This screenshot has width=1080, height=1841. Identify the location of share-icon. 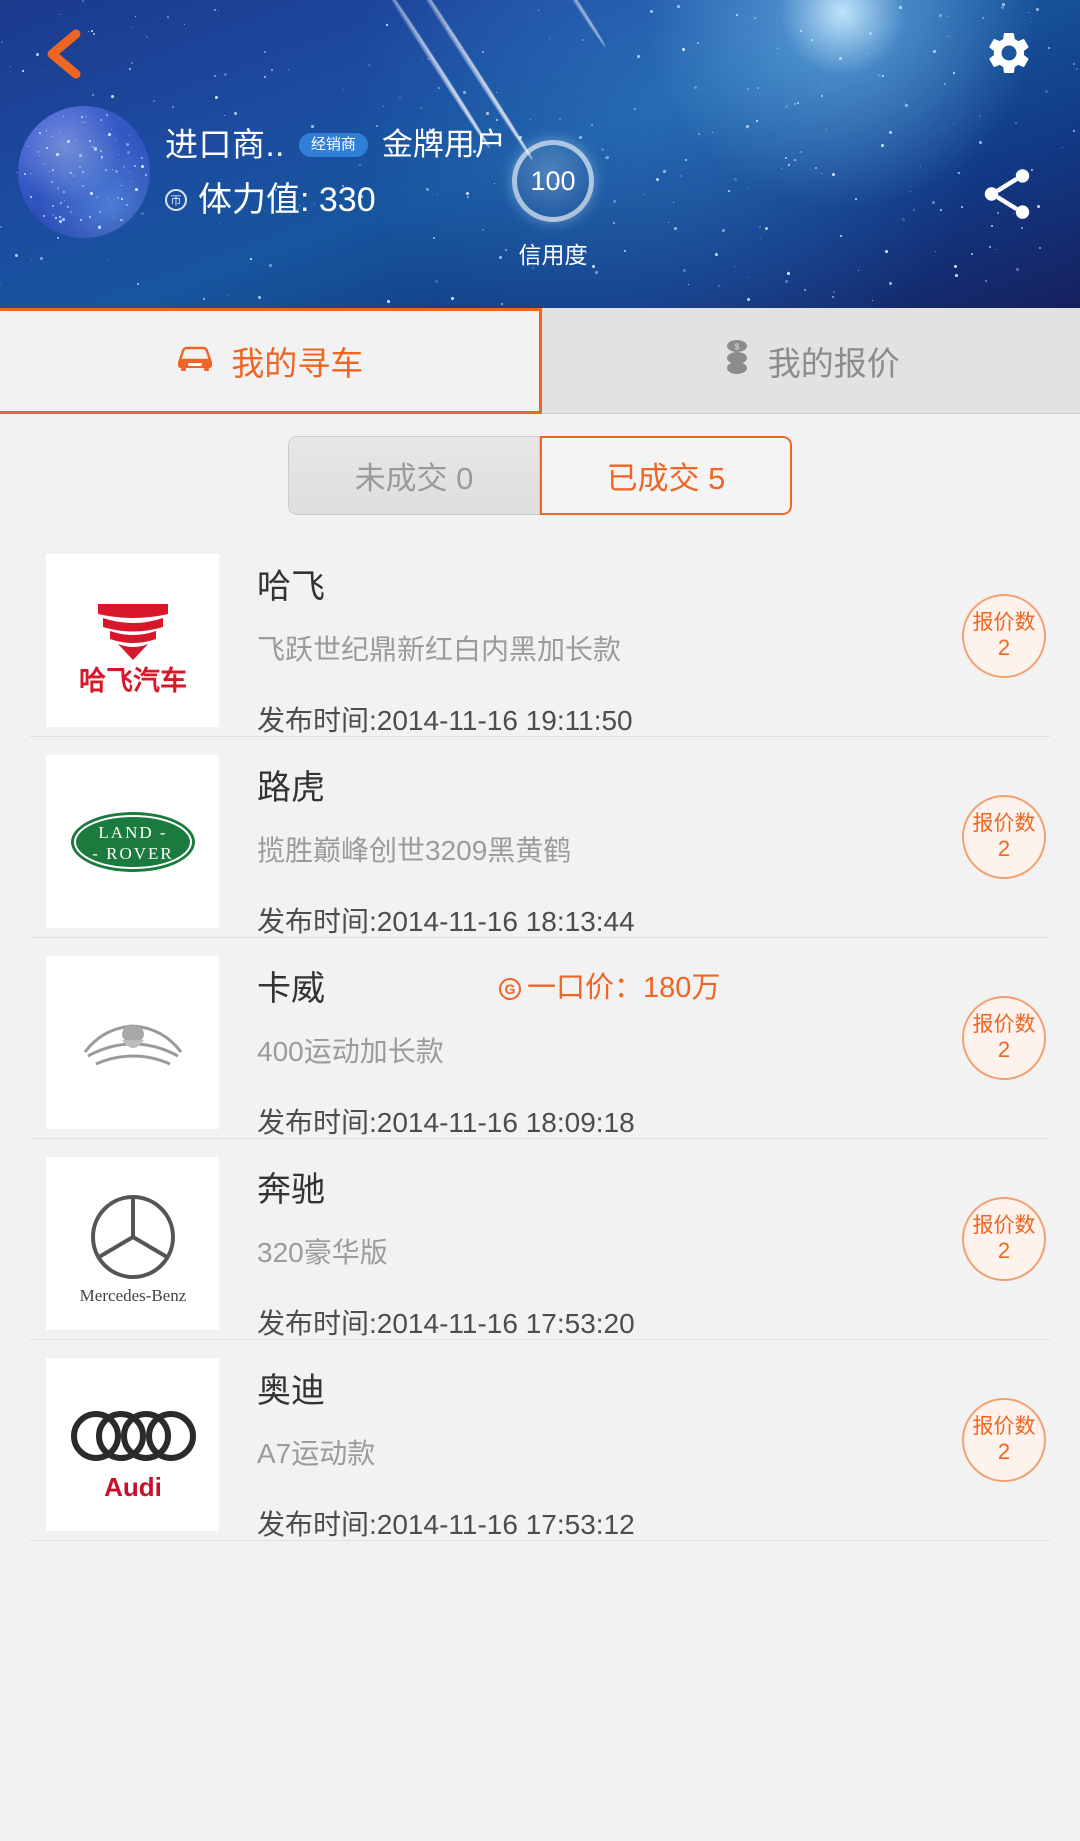
(1007, 194).